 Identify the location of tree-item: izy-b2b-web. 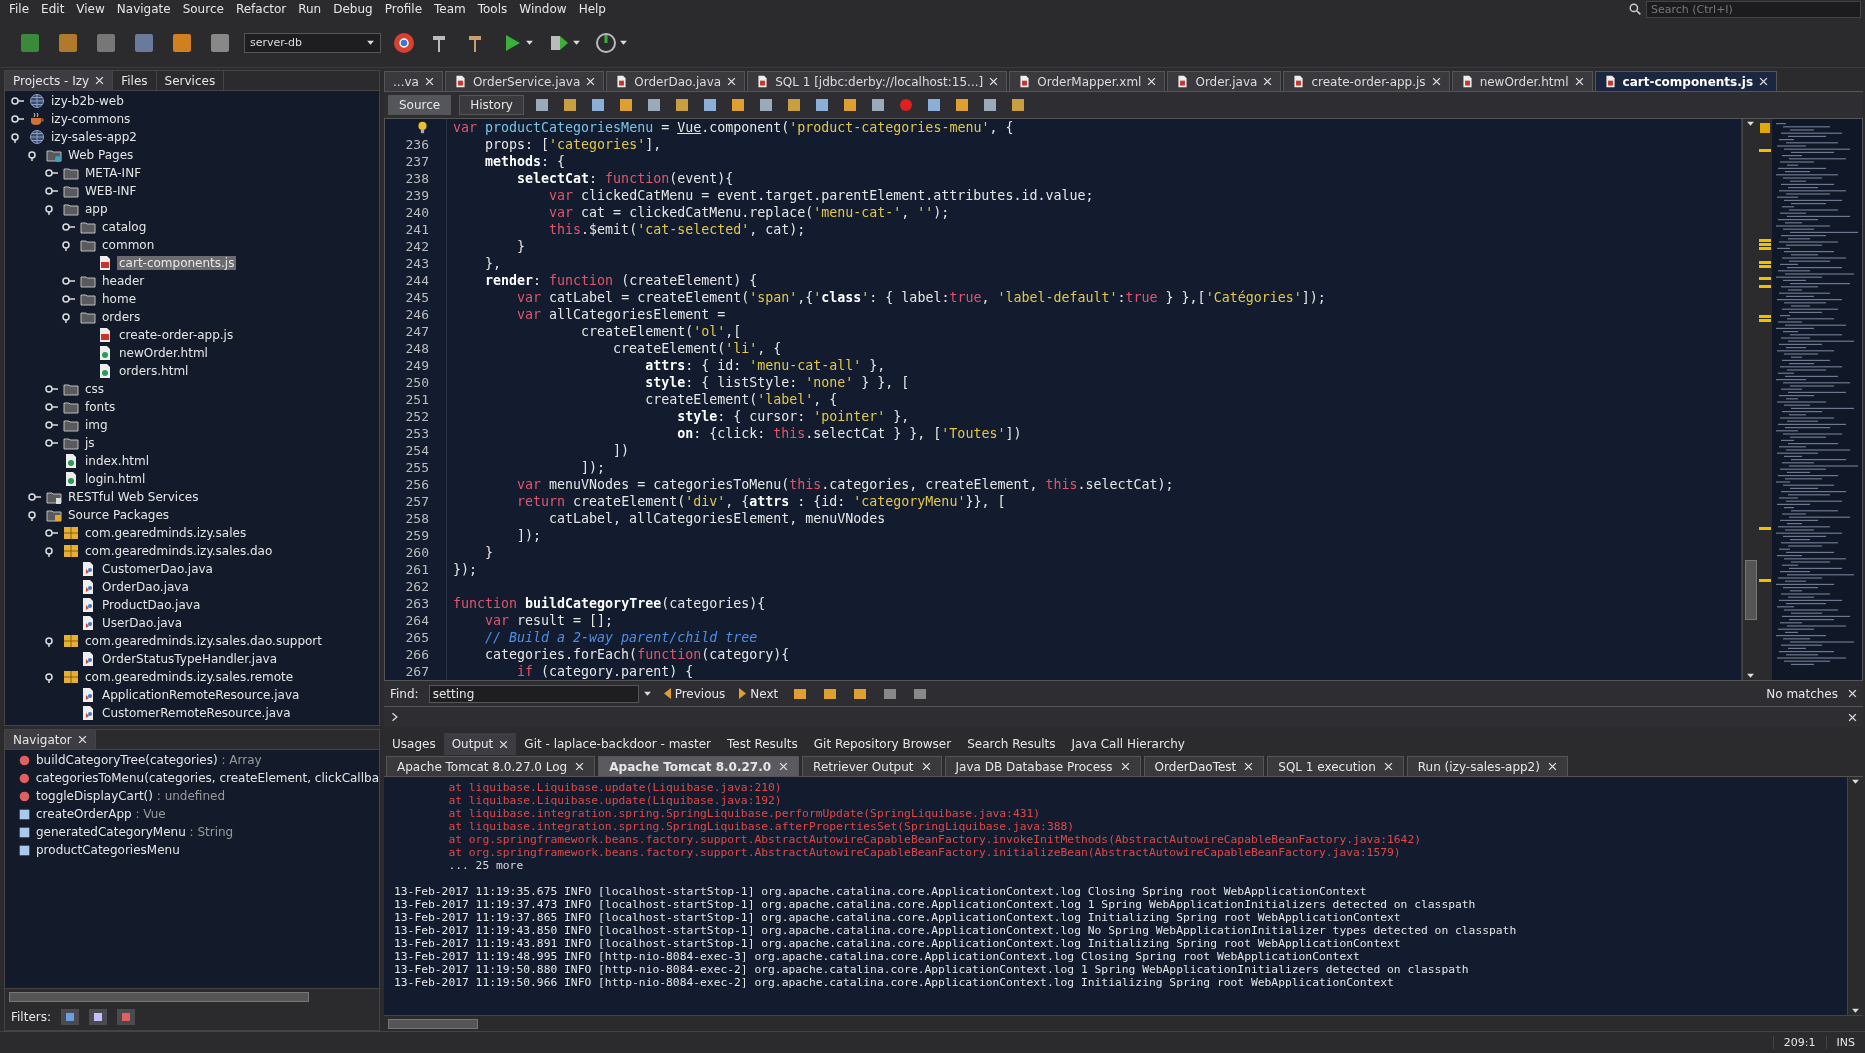
(87, 101).